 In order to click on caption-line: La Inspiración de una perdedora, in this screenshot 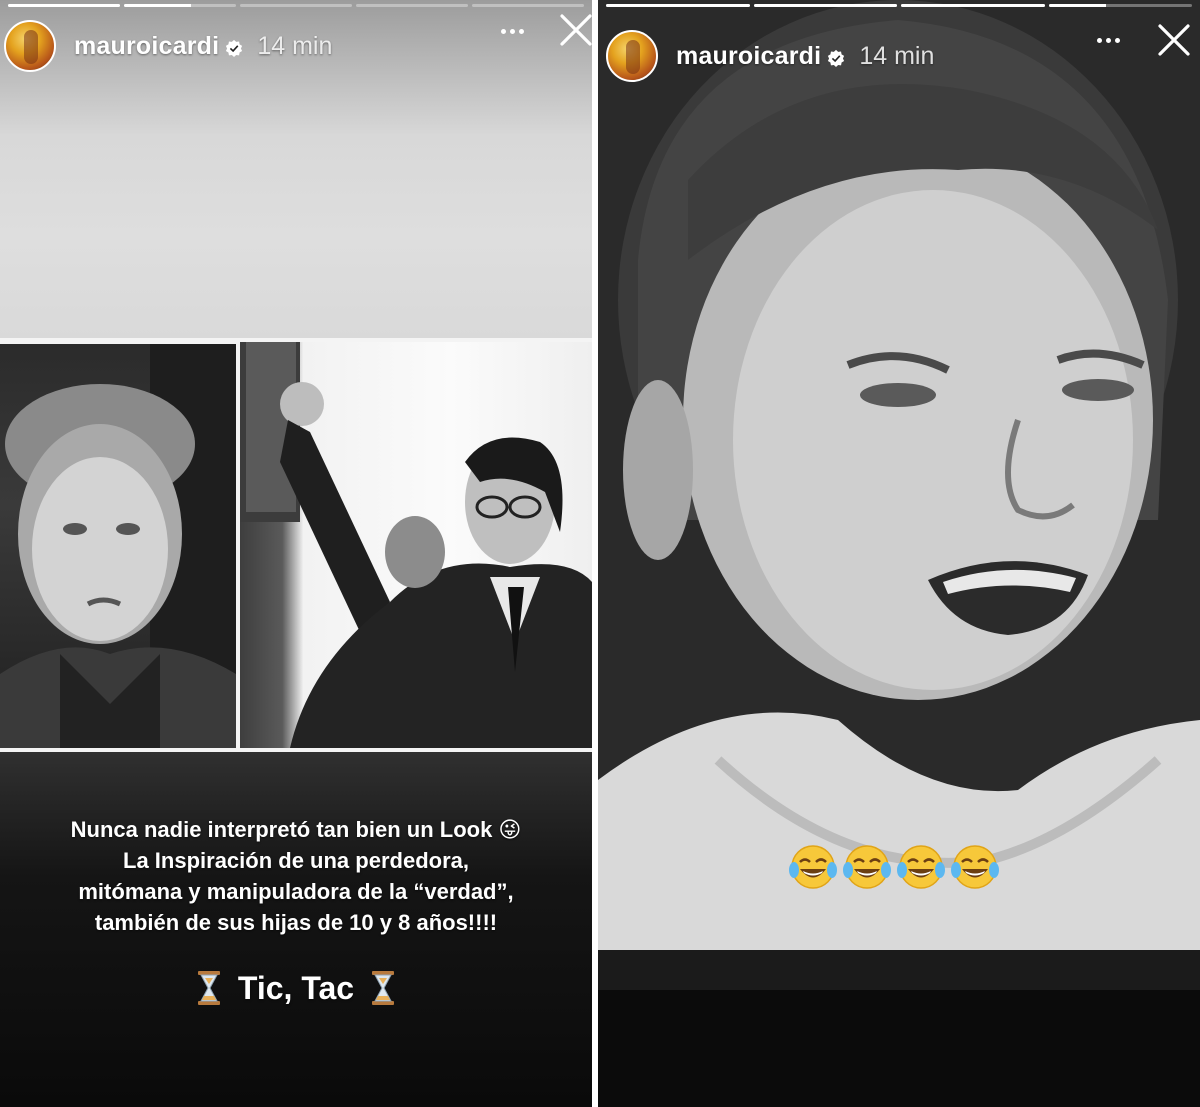, I will do `click(296, 860)`.